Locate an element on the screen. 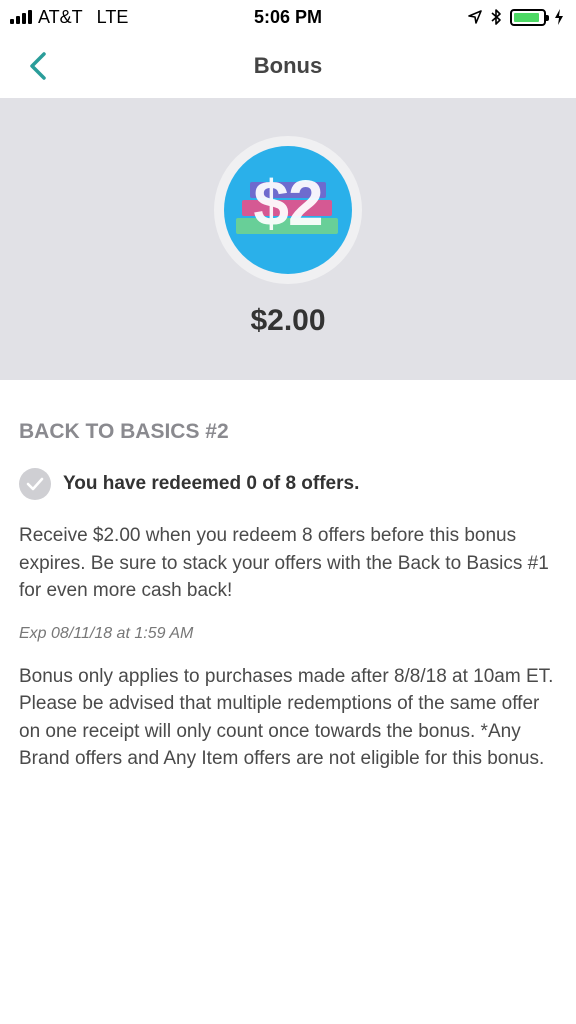 Image resolution: width=576 pixels, height=1024 pixels. status-bar: AT&T LTE 5:06 PM is located at coordinates (288, 17).